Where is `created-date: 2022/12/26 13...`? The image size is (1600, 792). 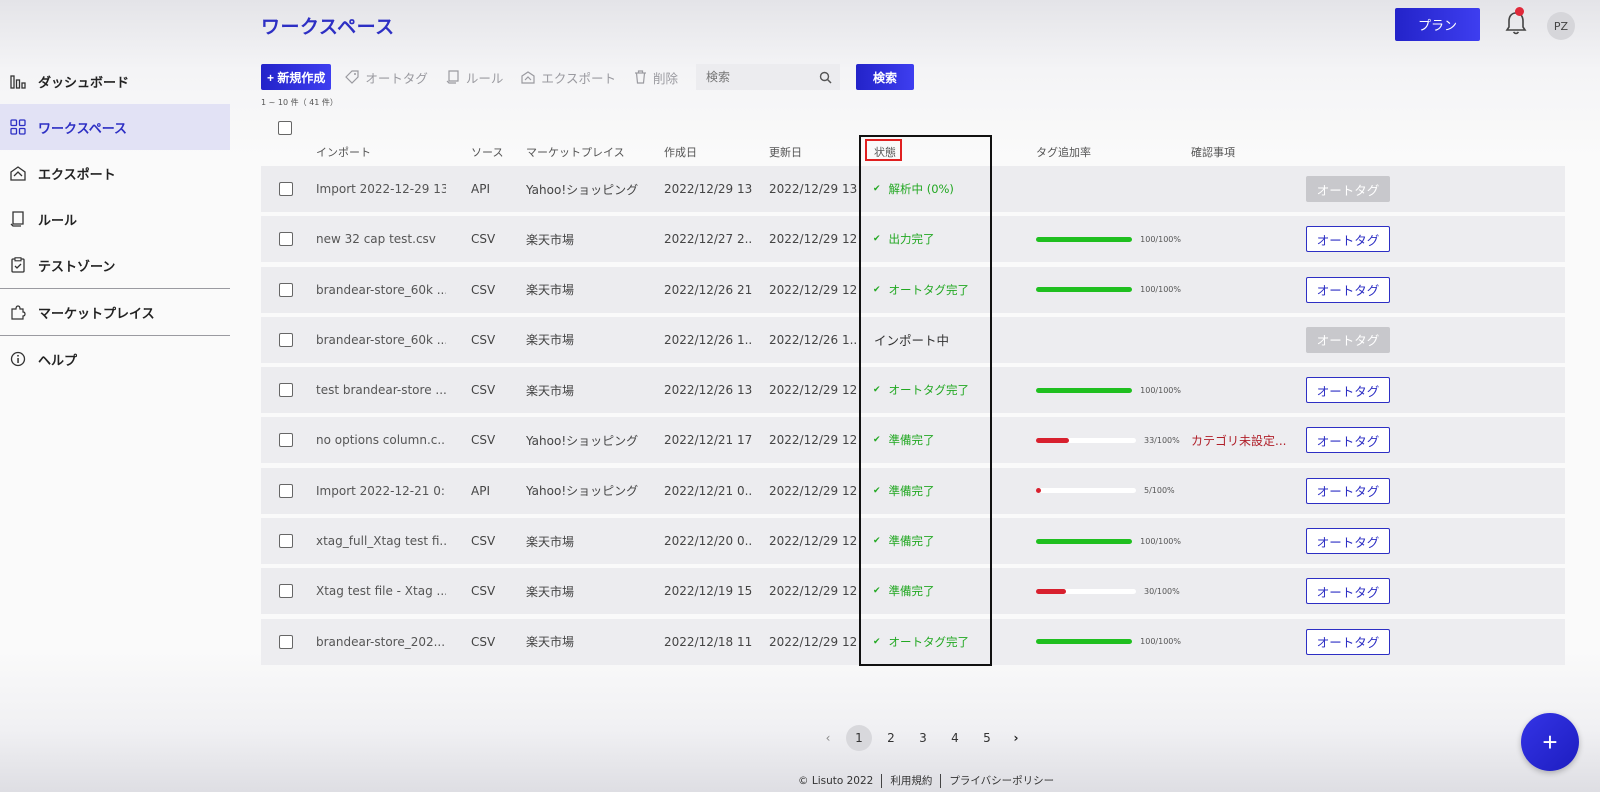 created-date: 2022/12/26 13... is located at coordinates (708, 390).